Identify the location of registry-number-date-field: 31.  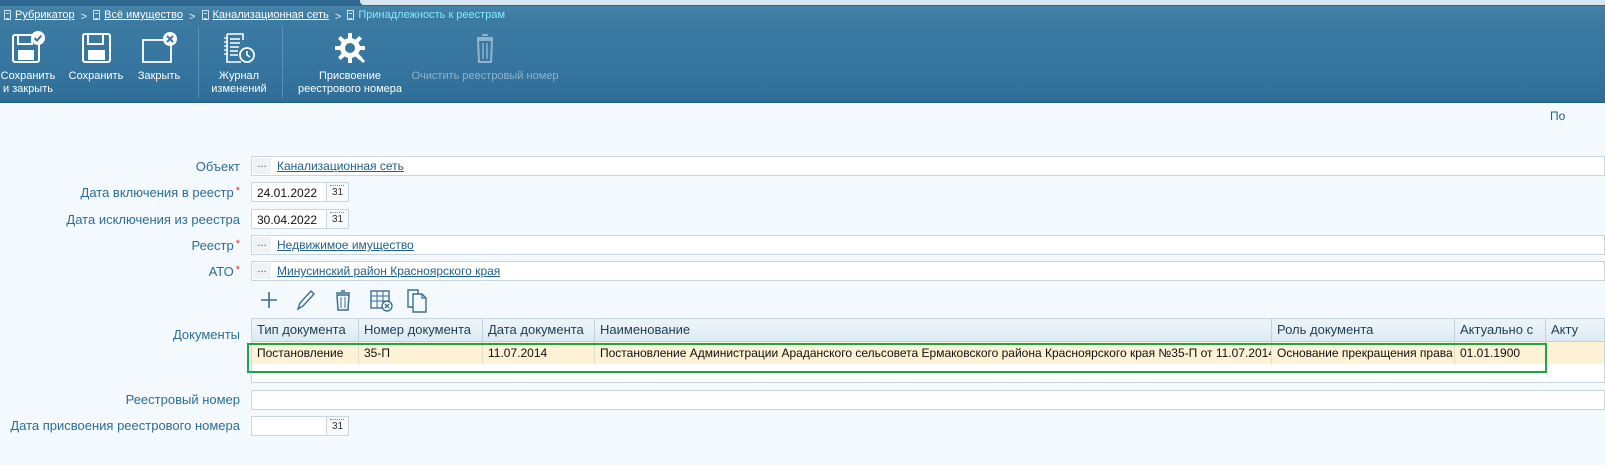
(300, 426).